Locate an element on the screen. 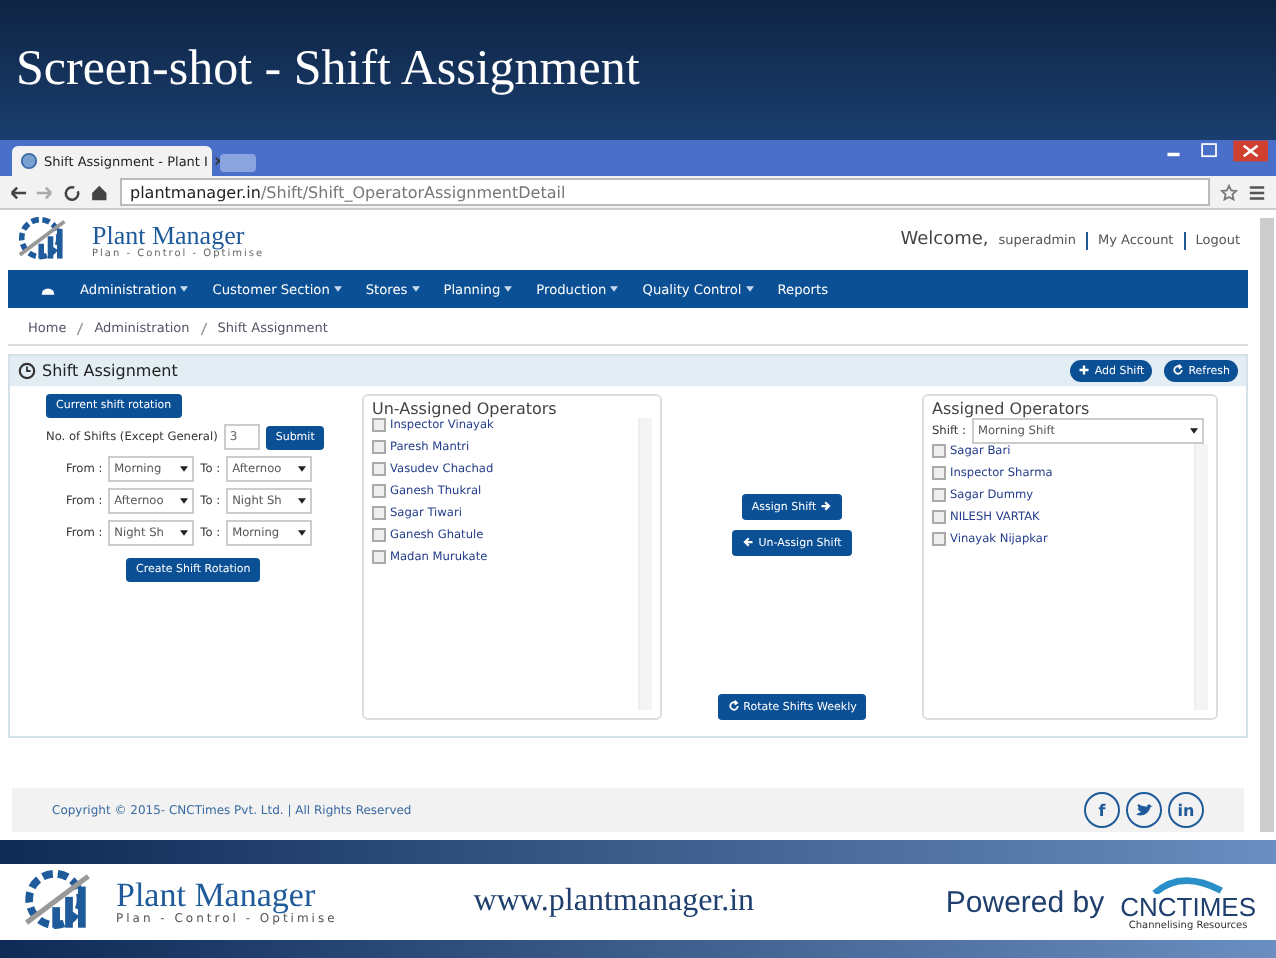 Image resolution: width=1276 pixels, height=958 pixels. globe-icon is located at coordinates (29, 161).